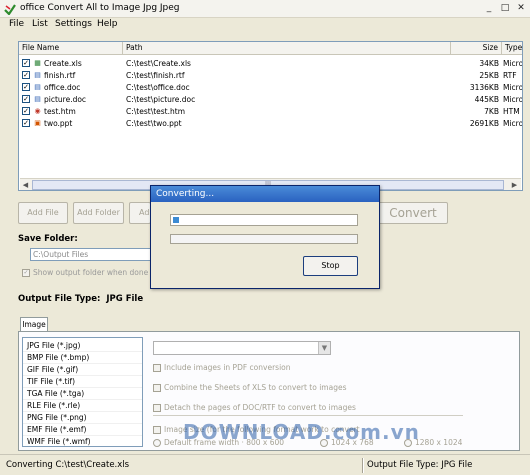 Image resolution: width=530 pixels, height=475 pixels. Describe the element at coordinates (311, 48) in the screenshot. I see `column-header-path: Path` at that location.